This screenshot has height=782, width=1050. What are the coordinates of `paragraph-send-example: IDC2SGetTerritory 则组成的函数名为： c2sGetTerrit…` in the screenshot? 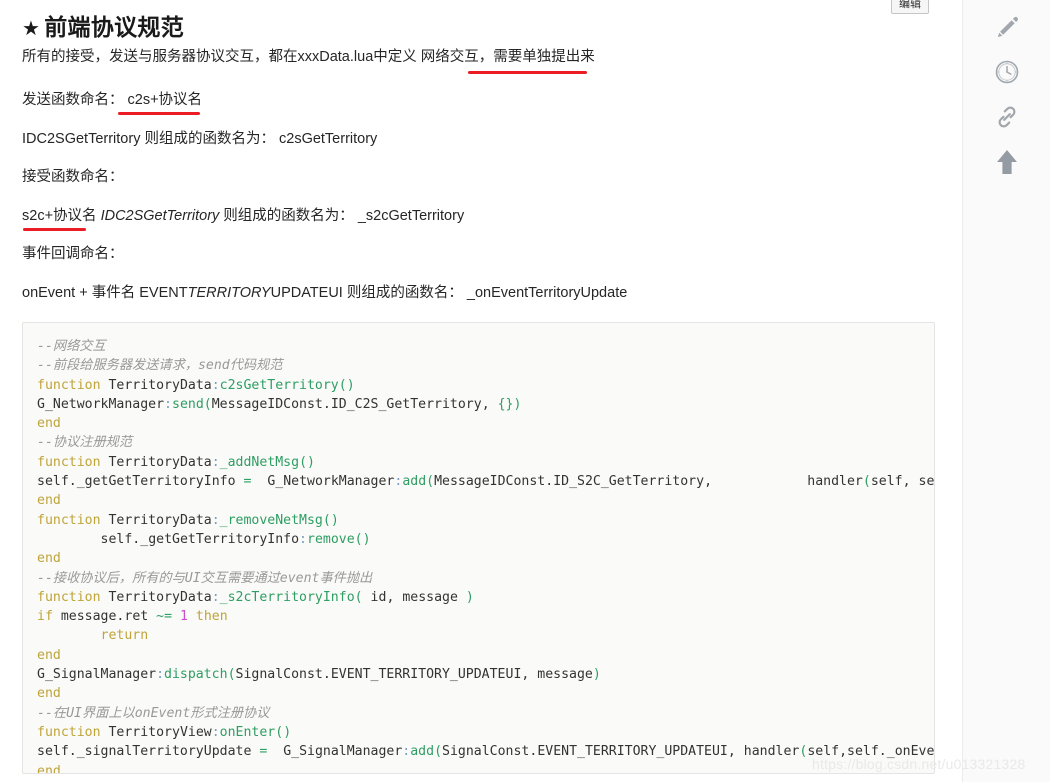 It's located at (200, 139).